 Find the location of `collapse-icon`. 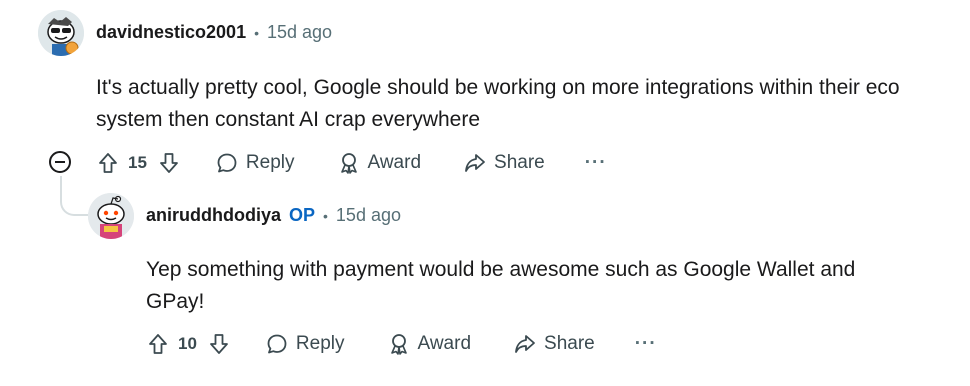

collapse-icon is located at coordinates (60, 162).